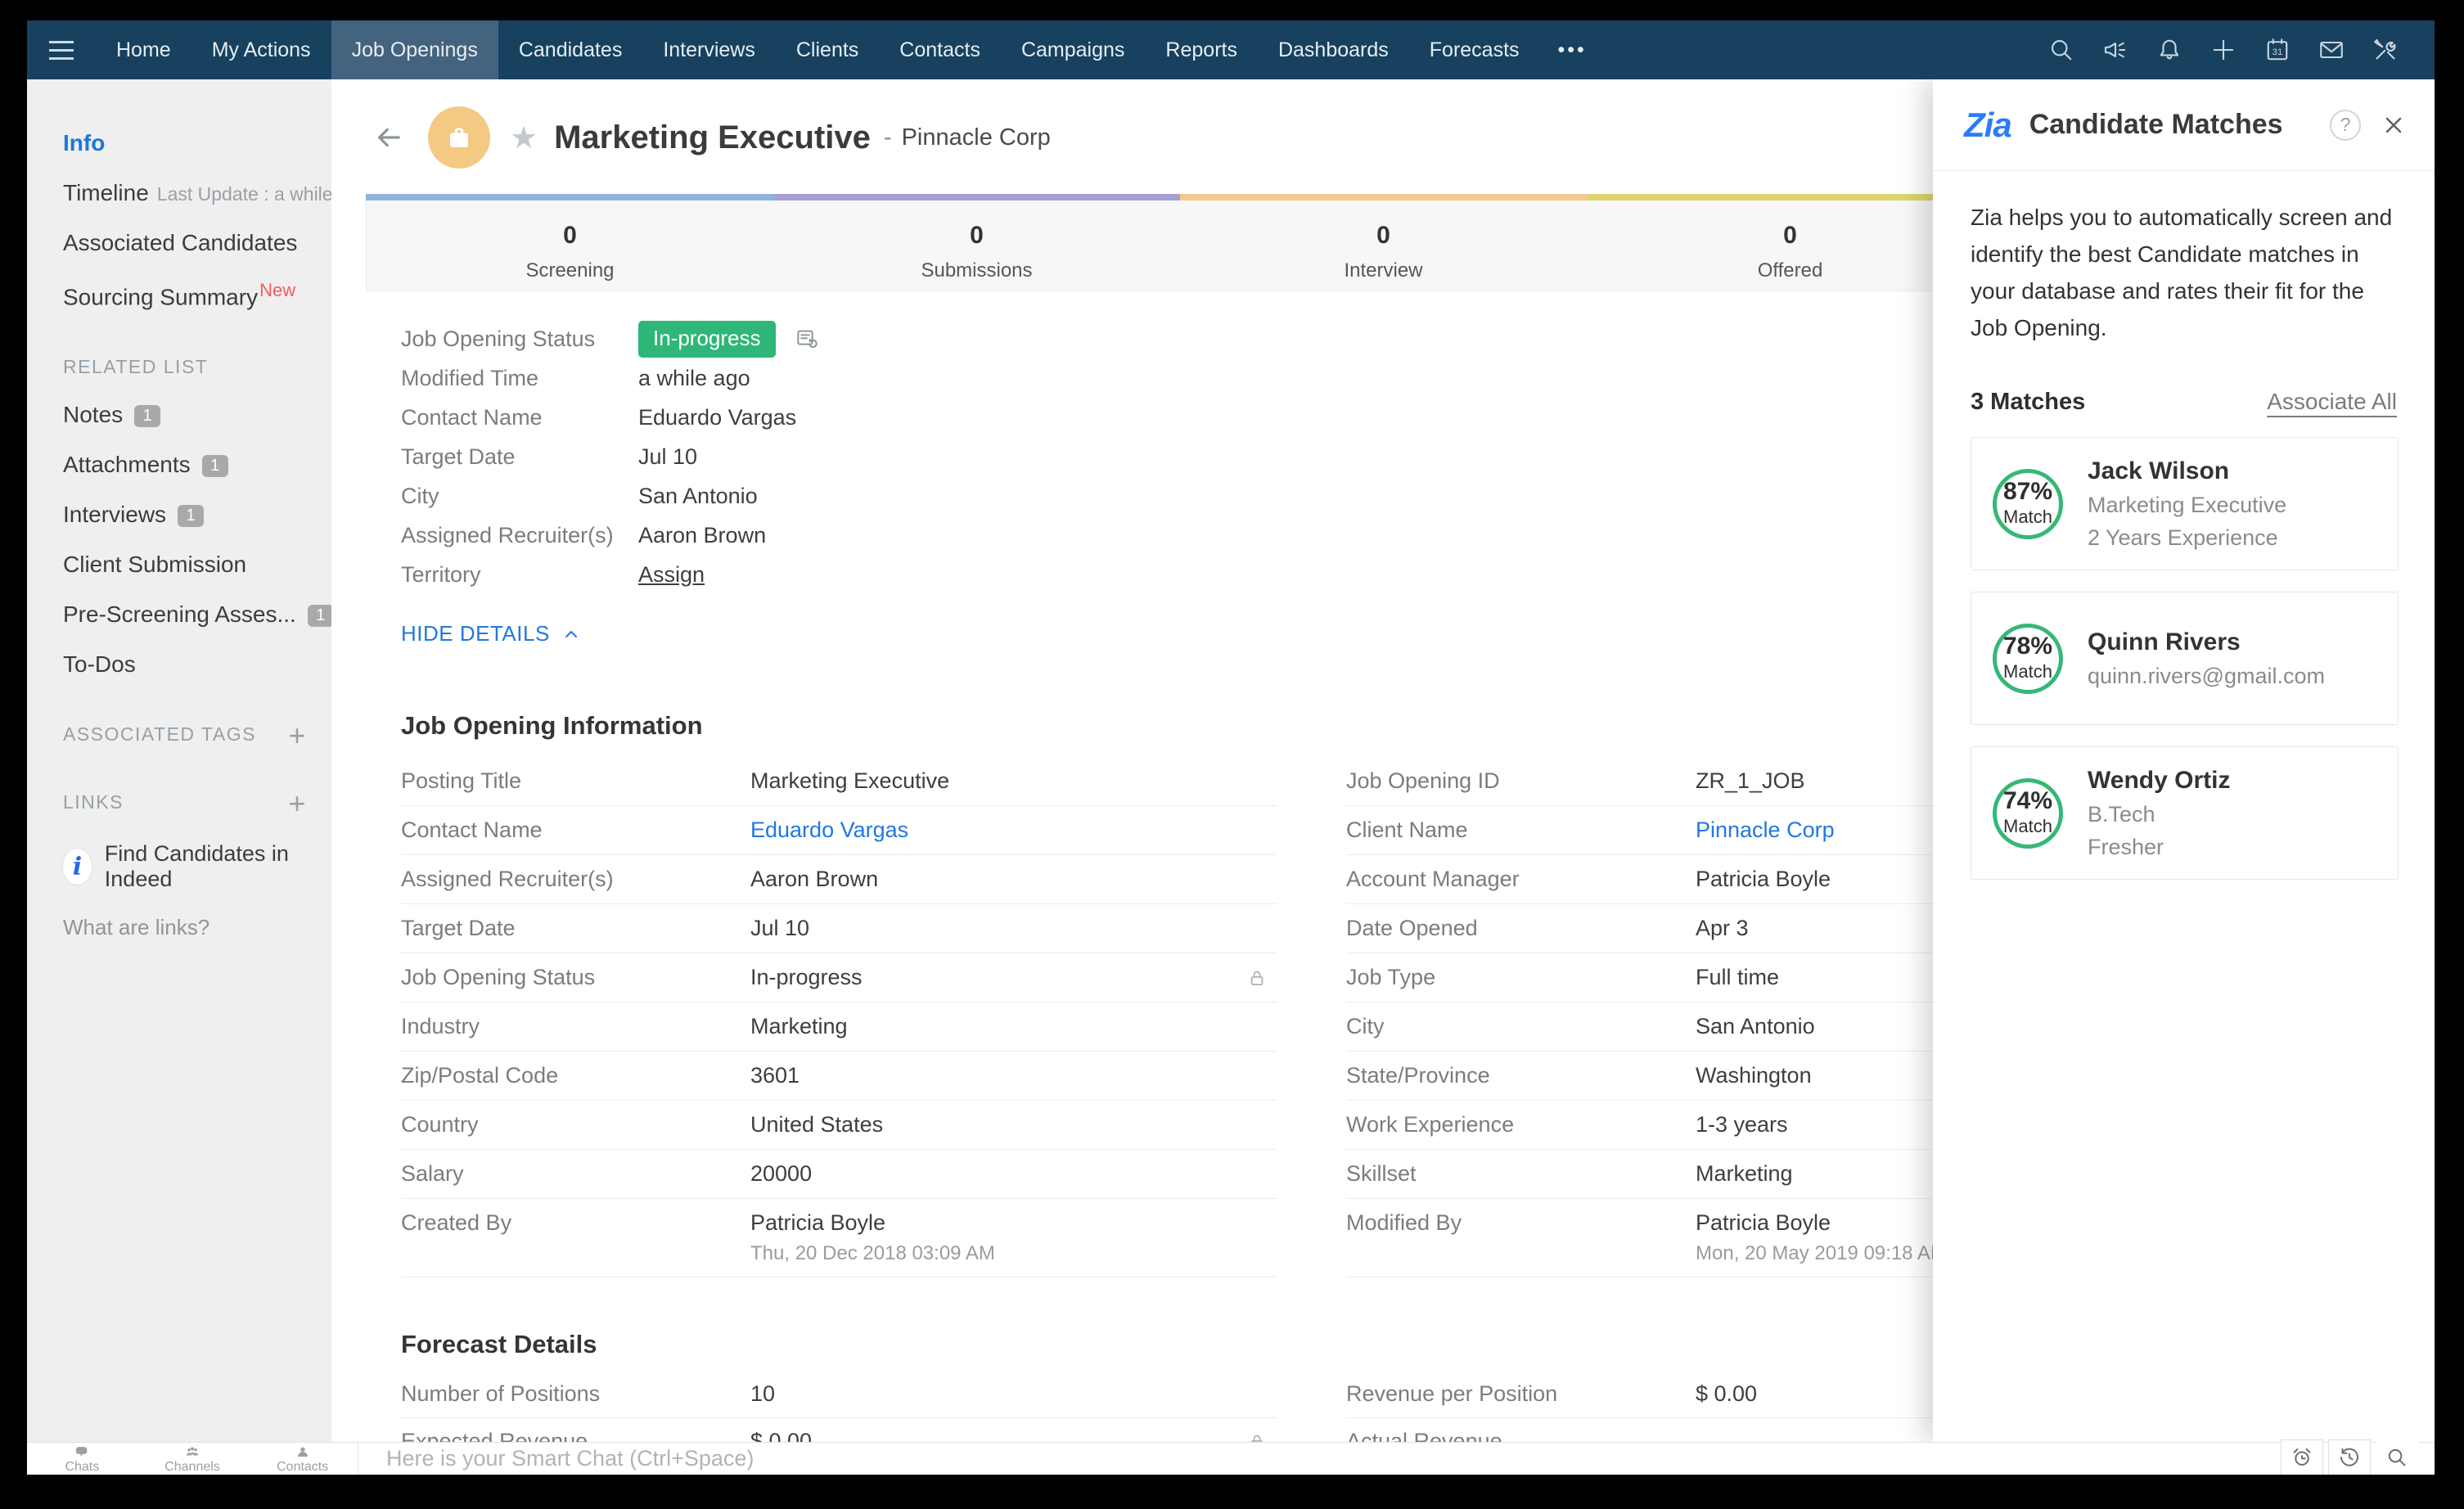 The height and width of the screenshot is (1509, 2464). What do you see at coordinates (2185, 813) in the screenshot?
I see `candidate-card: 74% Match Wendy Ortiz B.Tech Fresher` at bounding box center [2185, 813].